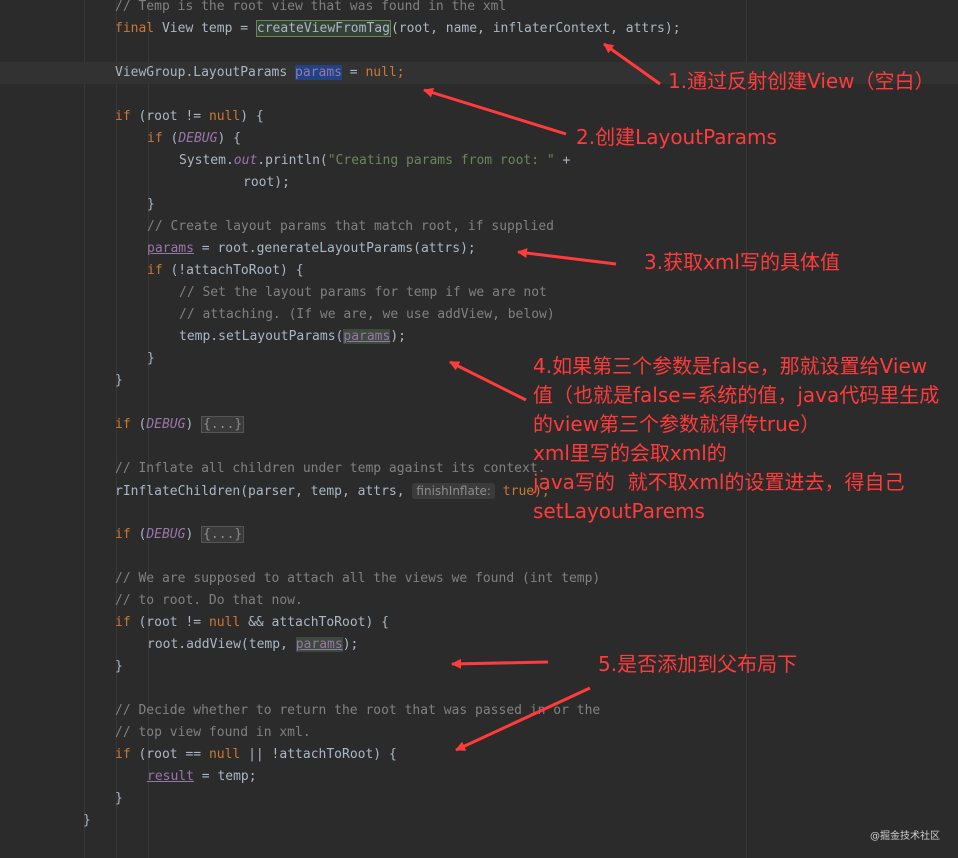  I want to click on annotation-1: 1.通过反射创建View（空白）, so click(801, 81).